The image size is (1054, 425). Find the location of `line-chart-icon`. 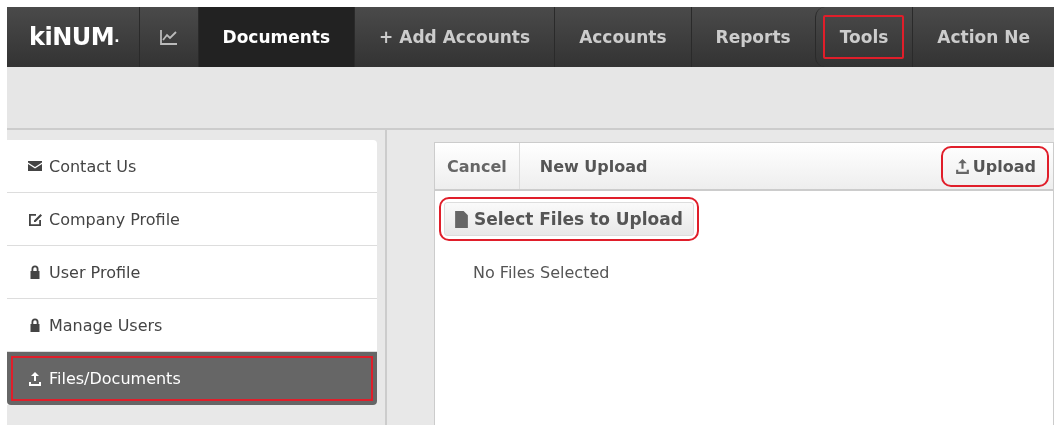

line-chart-icon is located at coordinates (168, 37).